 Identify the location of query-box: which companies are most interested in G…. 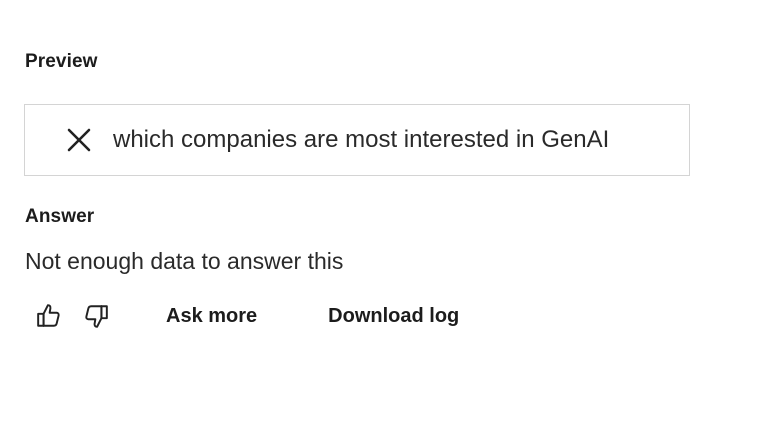
(357, 140).